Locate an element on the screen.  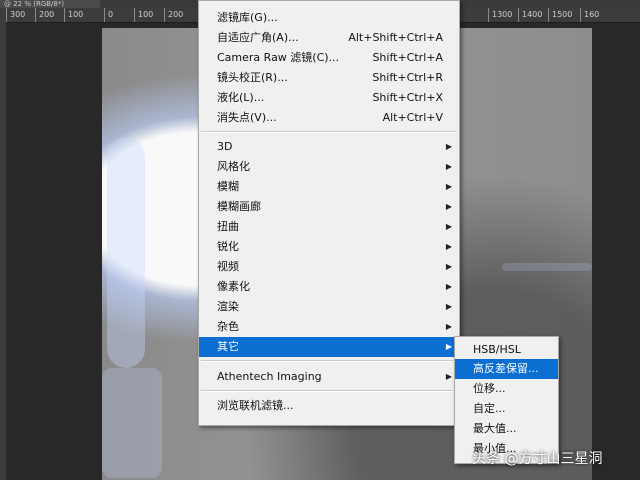
menu-item-label: 风格化 is located at coordinates (233, 166).